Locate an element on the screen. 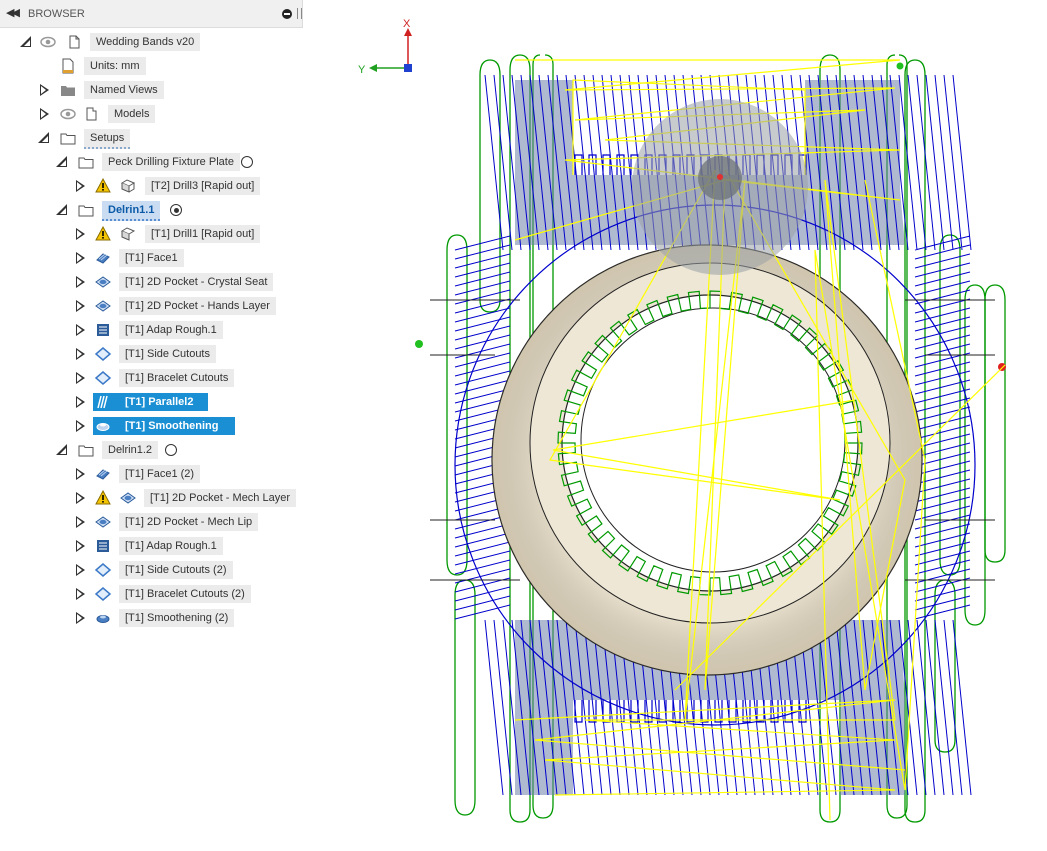 This screenshot has height=851, width=1047. operation-label: [T1] Bracelet Cutouts is located at coordinates (177, 378).